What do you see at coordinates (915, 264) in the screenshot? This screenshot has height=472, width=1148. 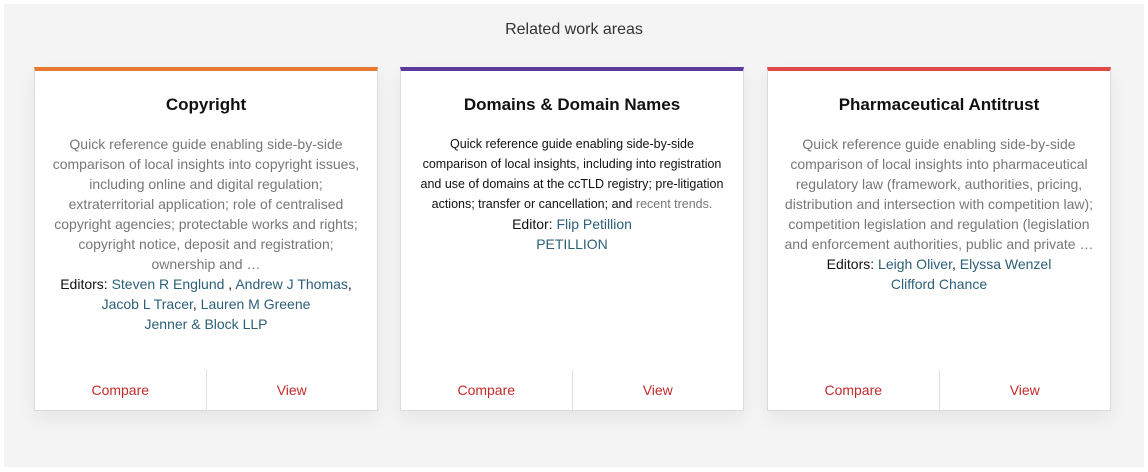 I see `editor-link: Leigh Oliver` at bounding box center [915, 264].